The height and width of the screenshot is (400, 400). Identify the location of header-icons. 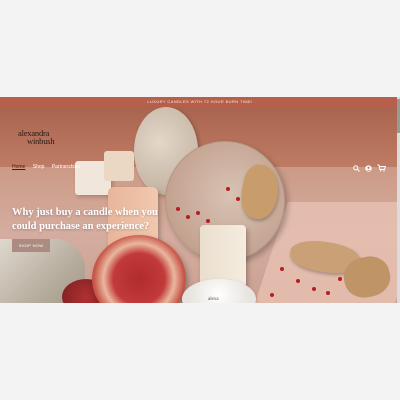
(369, 168).